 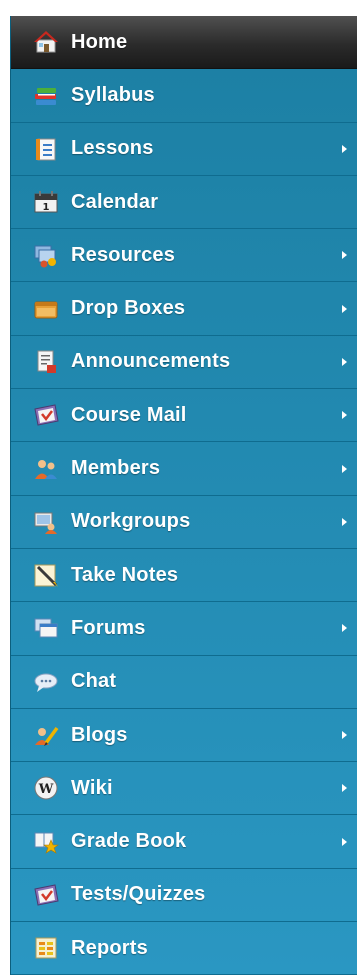 What do you see at coordinates (125, 574) in the screenshot?
I see `menu-item-label: Take Notes` at bounding box center [125, 574].